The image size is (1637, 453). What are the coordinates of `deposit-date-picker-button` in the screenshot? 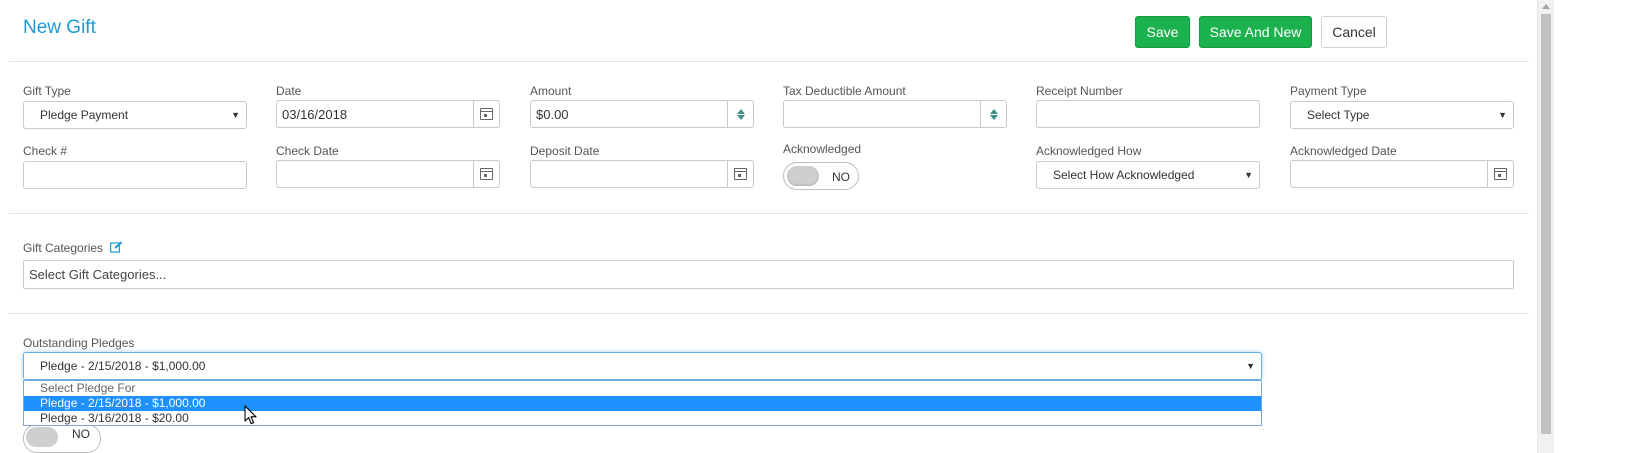 It's located at (740, 174).